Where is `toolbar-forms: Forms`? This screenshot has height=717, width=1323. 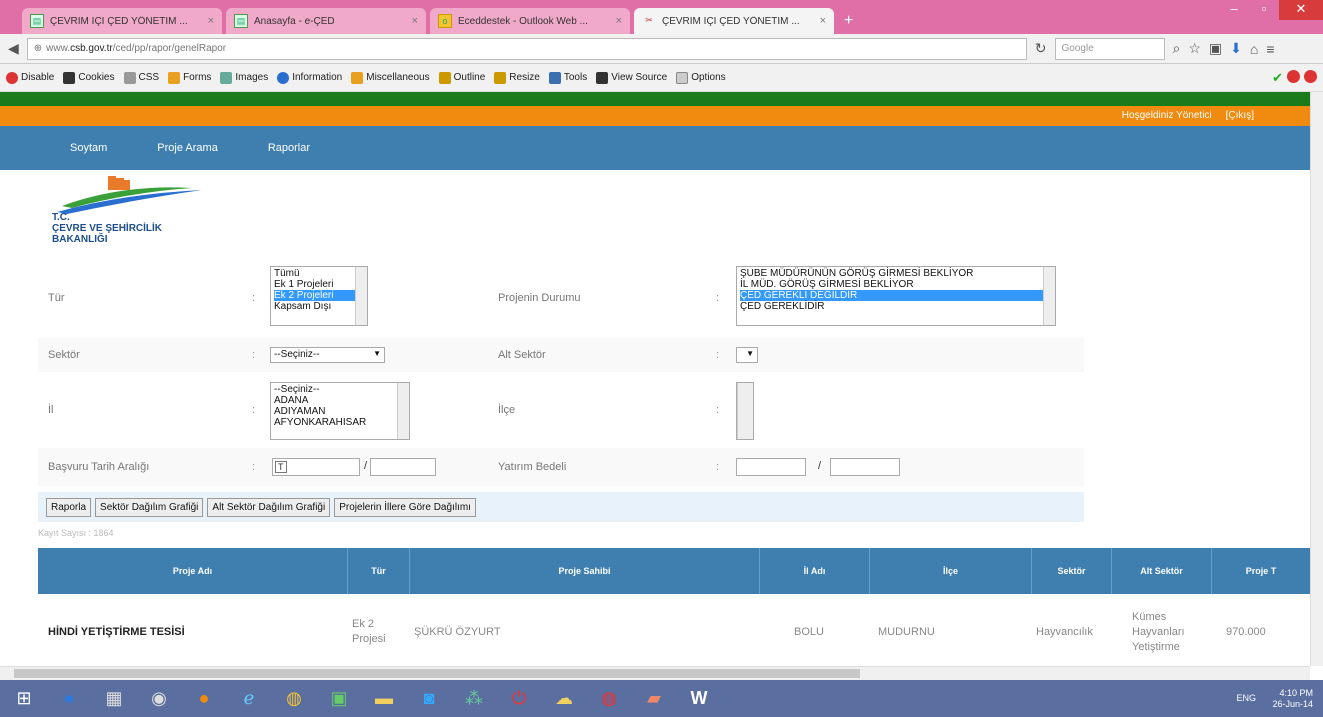
toolbar-forms: Forms is located at coordinates (189, 77).